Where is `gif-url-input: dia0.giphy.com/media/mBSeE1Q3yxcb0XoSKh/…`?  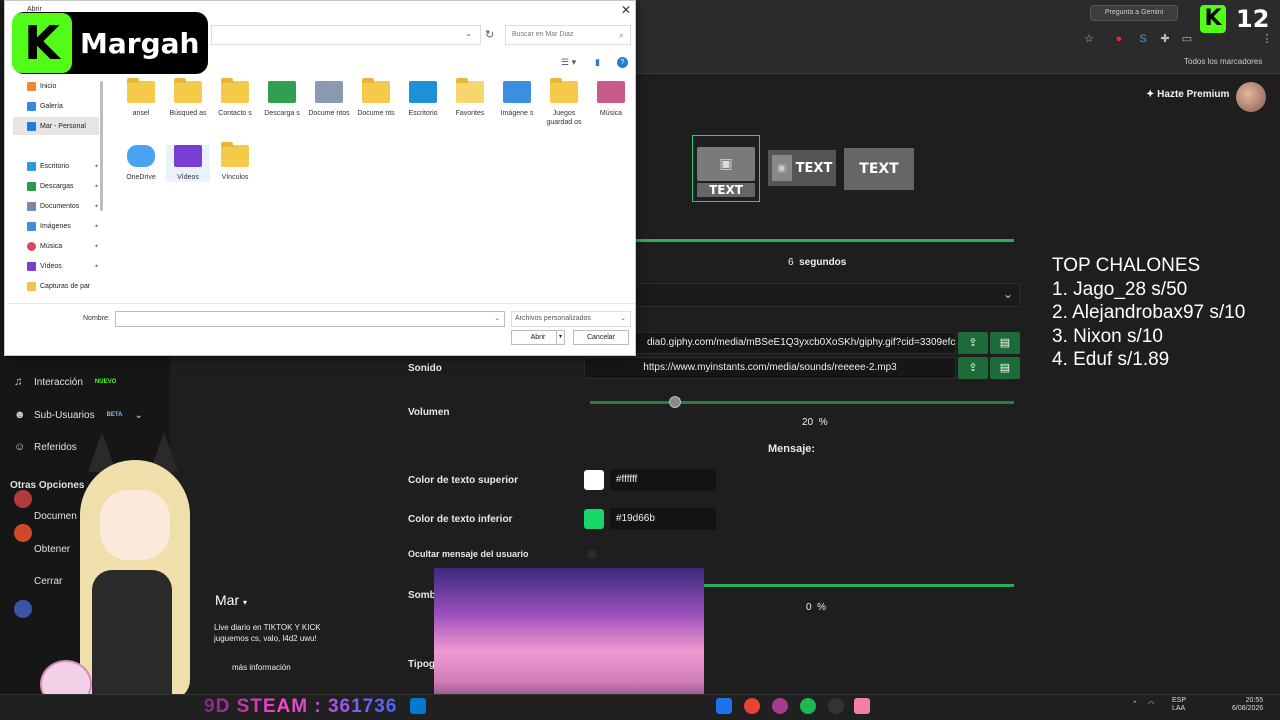 gif-url-input: dia0.giphy.com/media/mBSeE1Q3yxcb0XoSKh/… is located at coordinates (795, 343).